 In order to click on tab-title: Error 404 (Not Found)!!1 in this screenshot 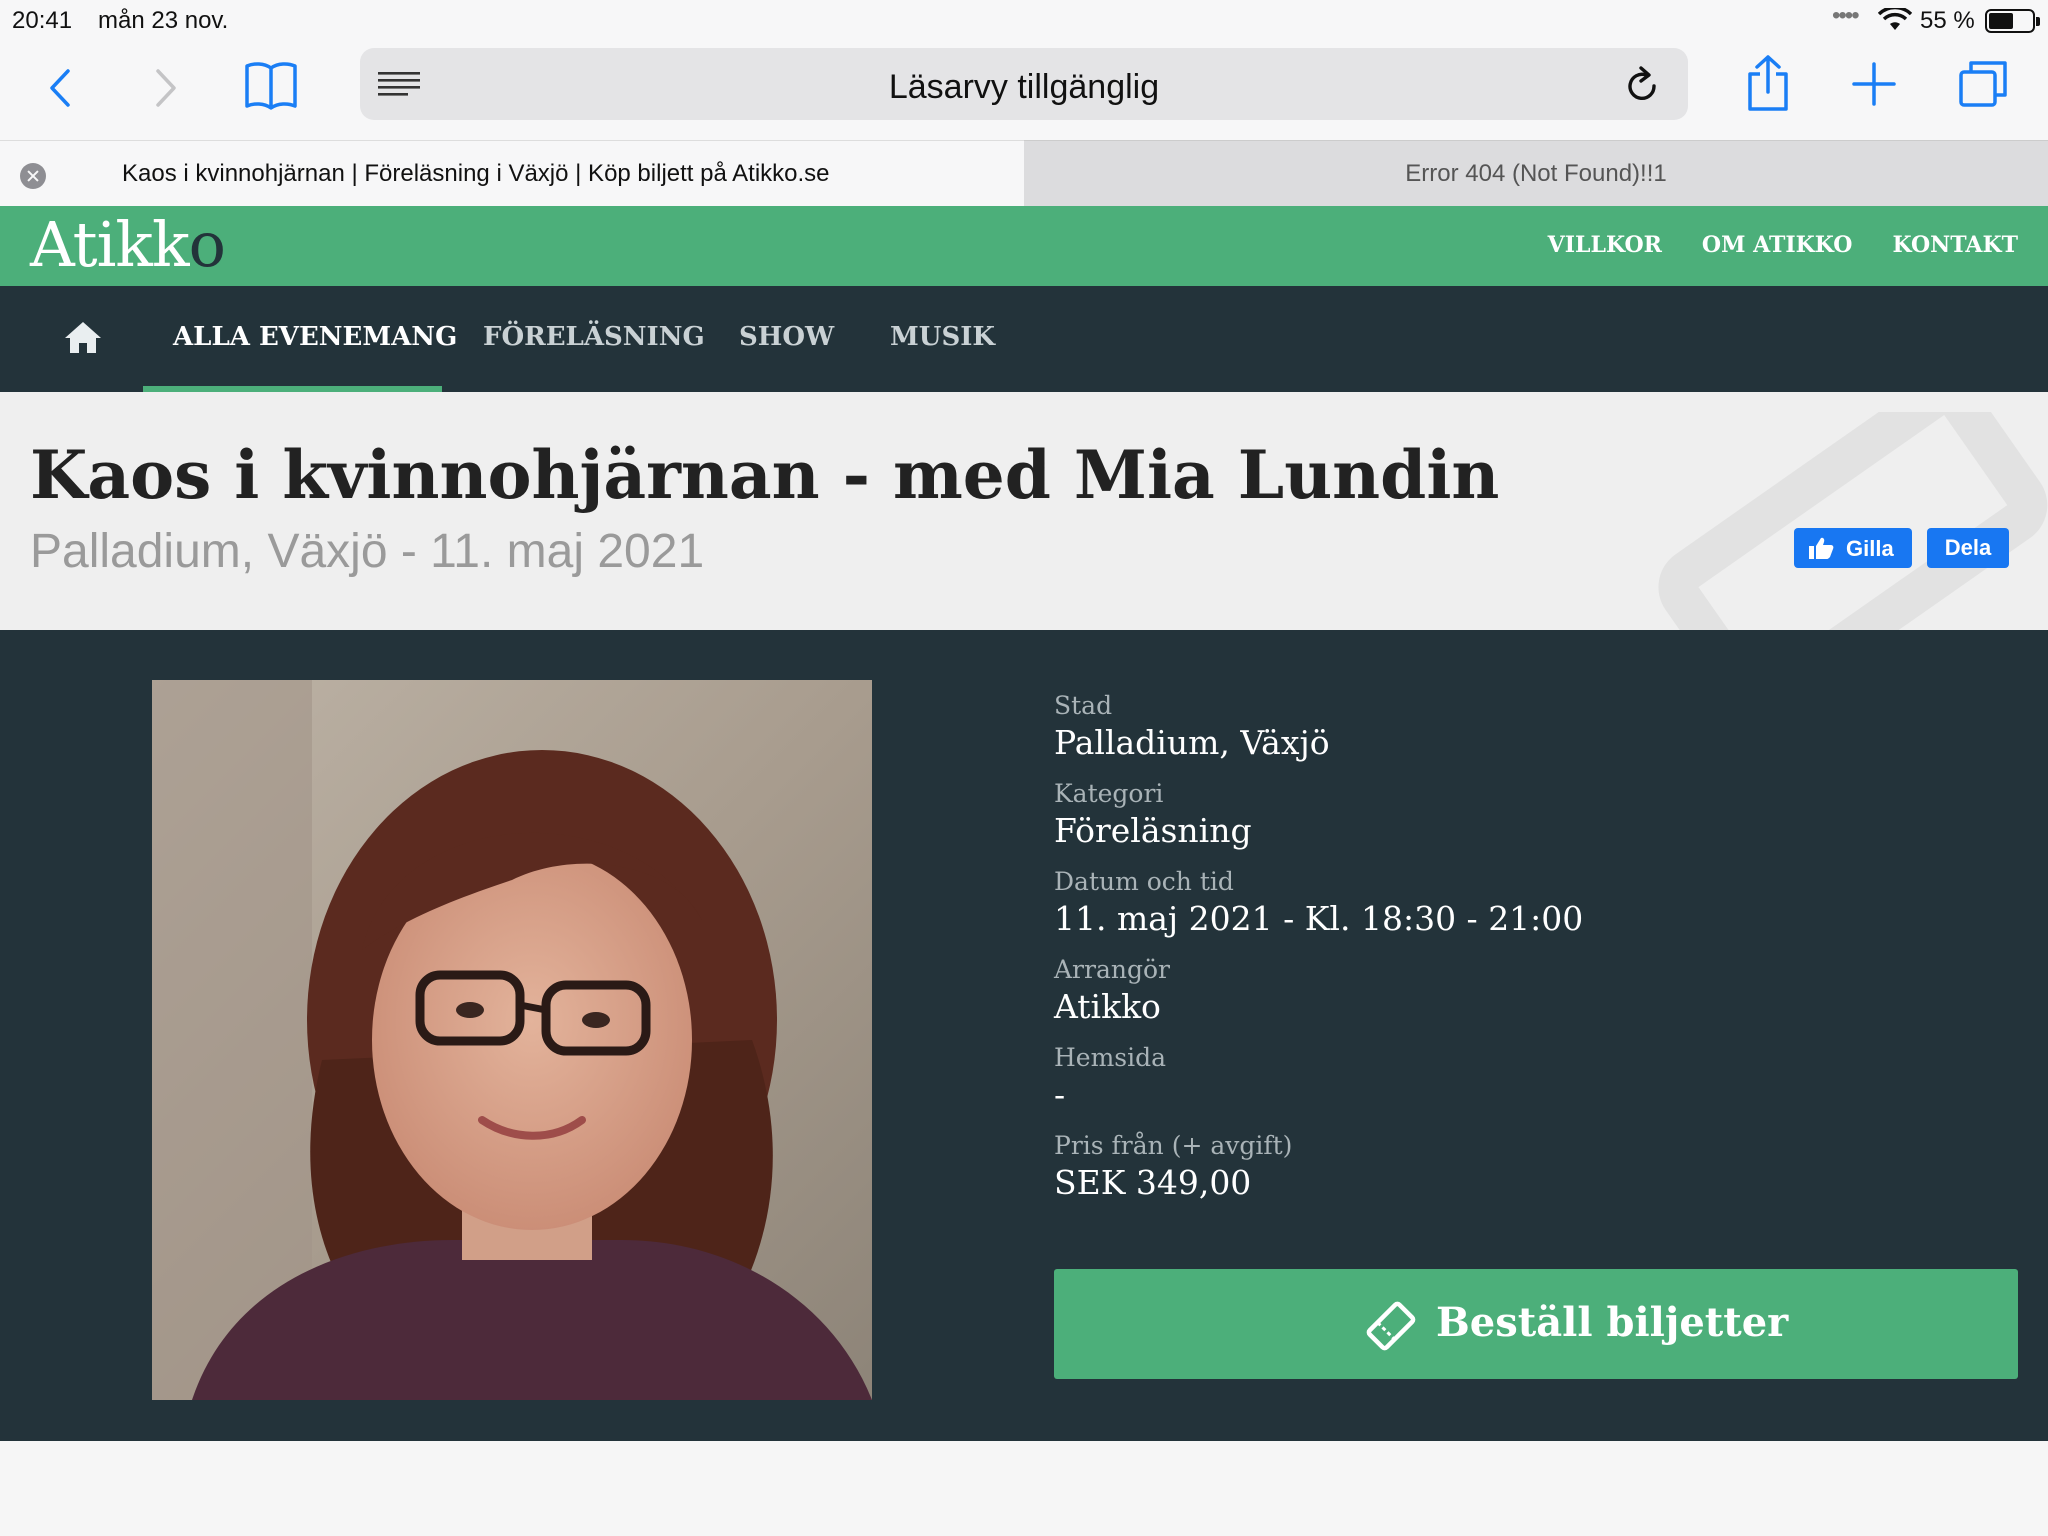, I will do `click(1536, 173)`.